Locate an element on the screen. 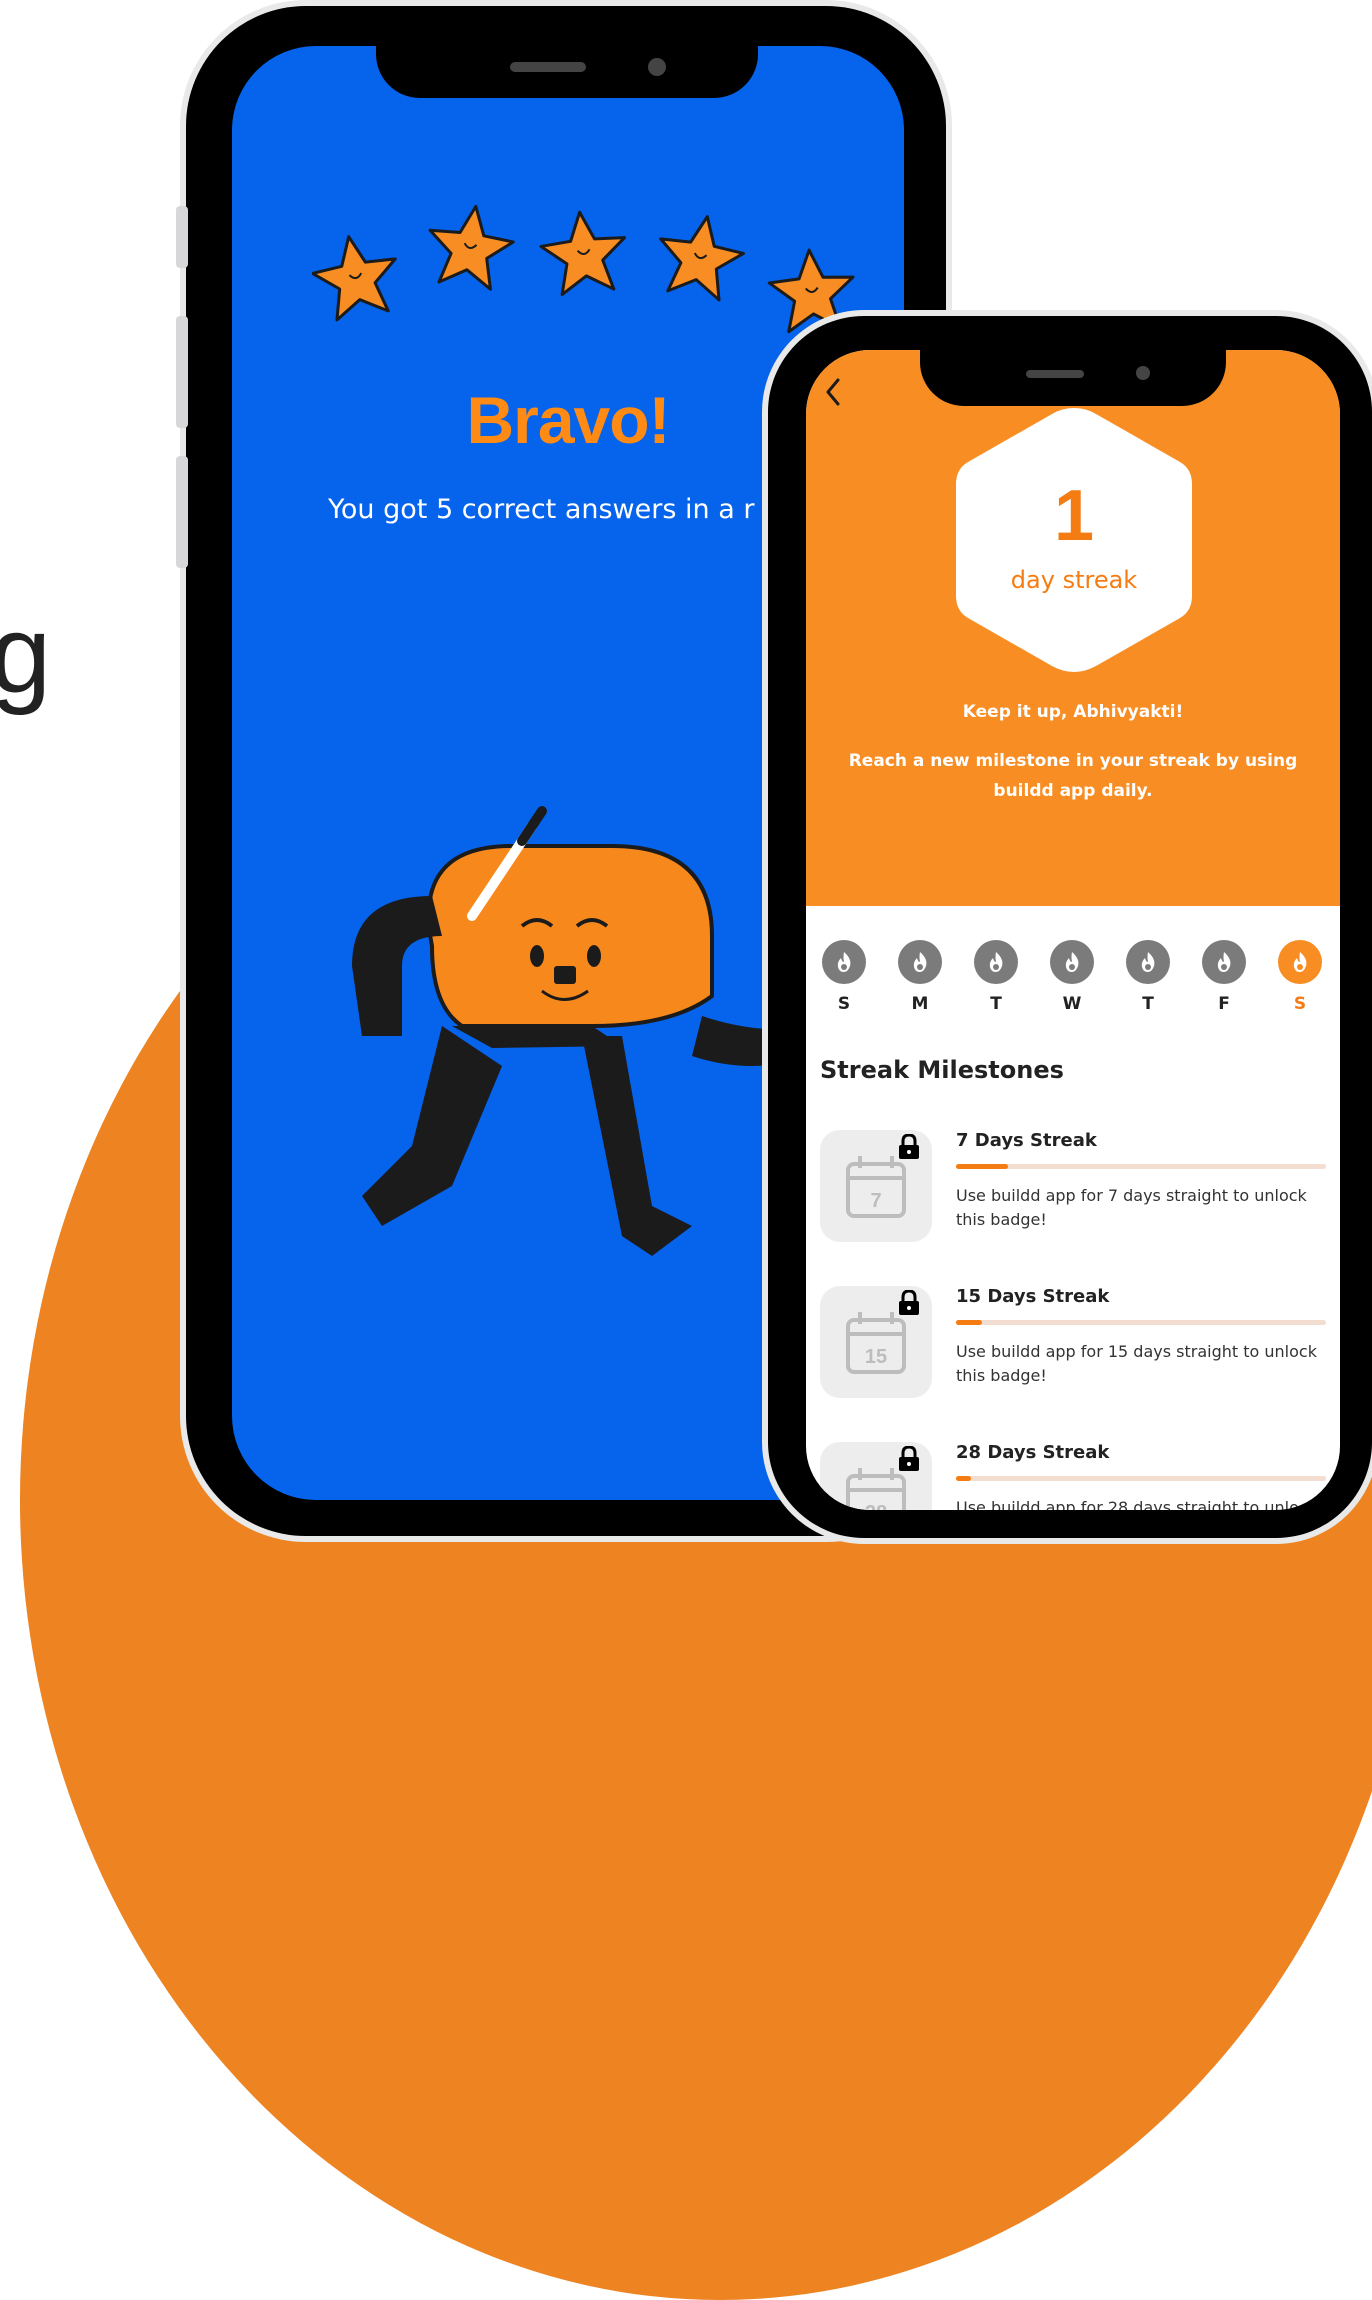 The height and width of the screenshot is (2300, 1372). day-friday: F is located at coordinates (1224, 977).